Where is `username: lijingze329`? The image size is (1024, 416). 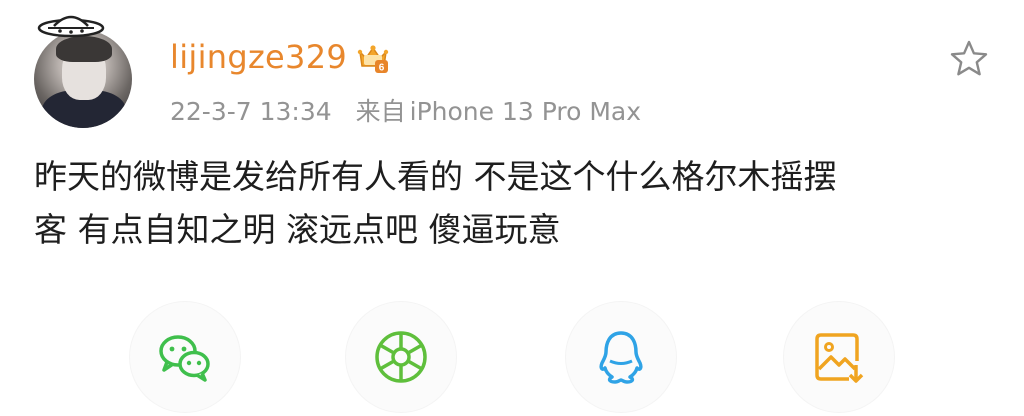 username: lijingze329 is located at coordinates (258, 57).